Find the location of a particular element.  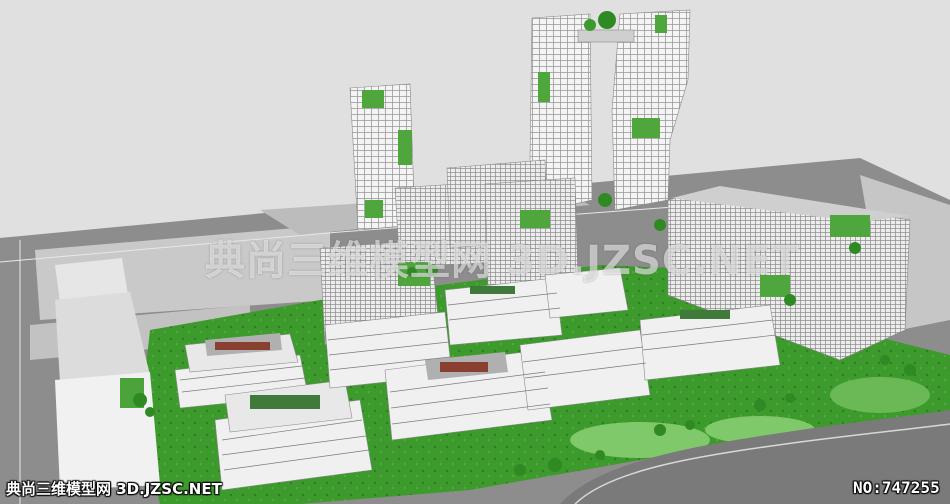

terrace-building is located at coordinates (503, 311).